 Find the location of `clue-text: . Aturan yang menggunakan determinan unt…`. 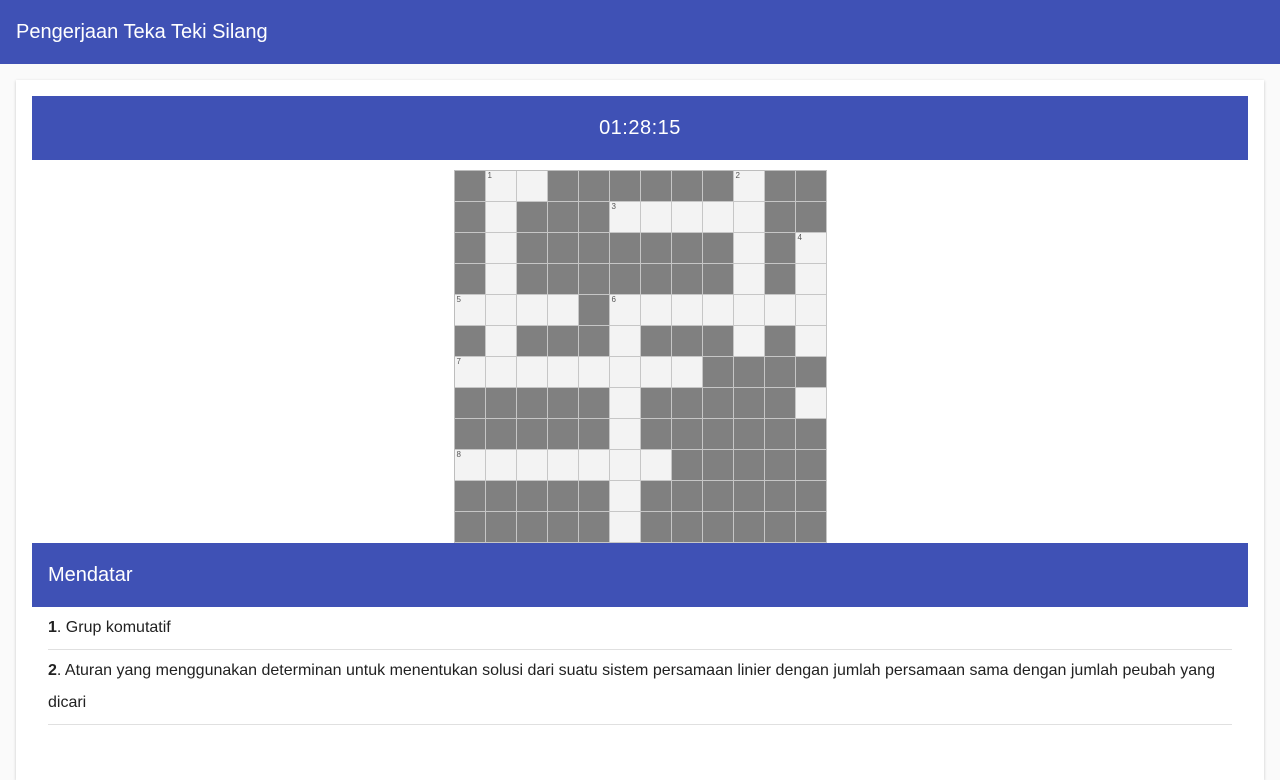

clue-text: . Aturan yang menggunakan determinan unt… is located at coordinates (631, 686).